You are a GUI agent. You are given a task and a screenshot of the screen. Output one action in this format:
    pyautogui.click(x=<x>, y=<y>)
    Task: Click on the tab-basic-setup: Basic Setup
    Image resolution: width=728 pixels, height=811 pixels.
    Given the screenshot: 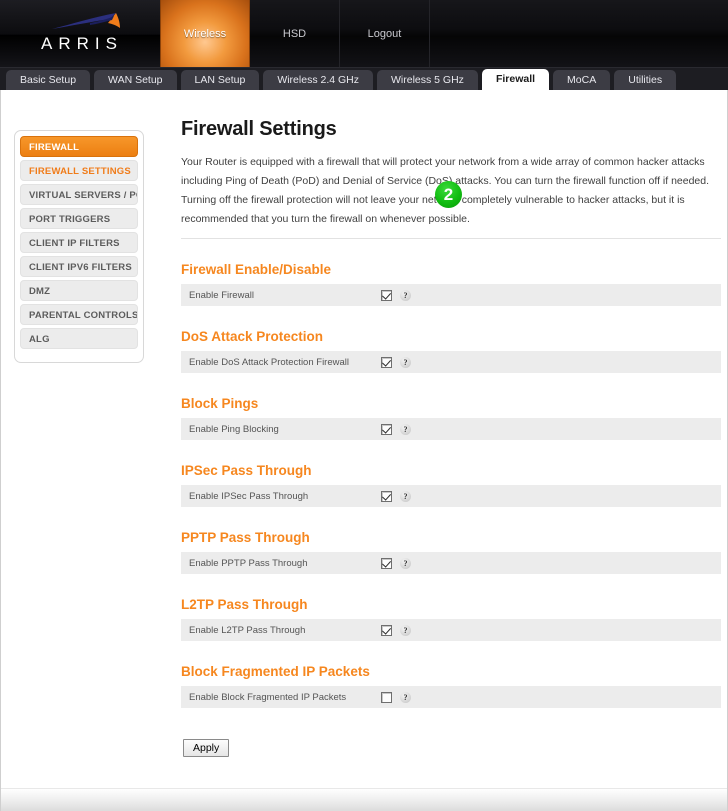 What is the action you would take?
    pyautogui.click(x=48, y=80)
    